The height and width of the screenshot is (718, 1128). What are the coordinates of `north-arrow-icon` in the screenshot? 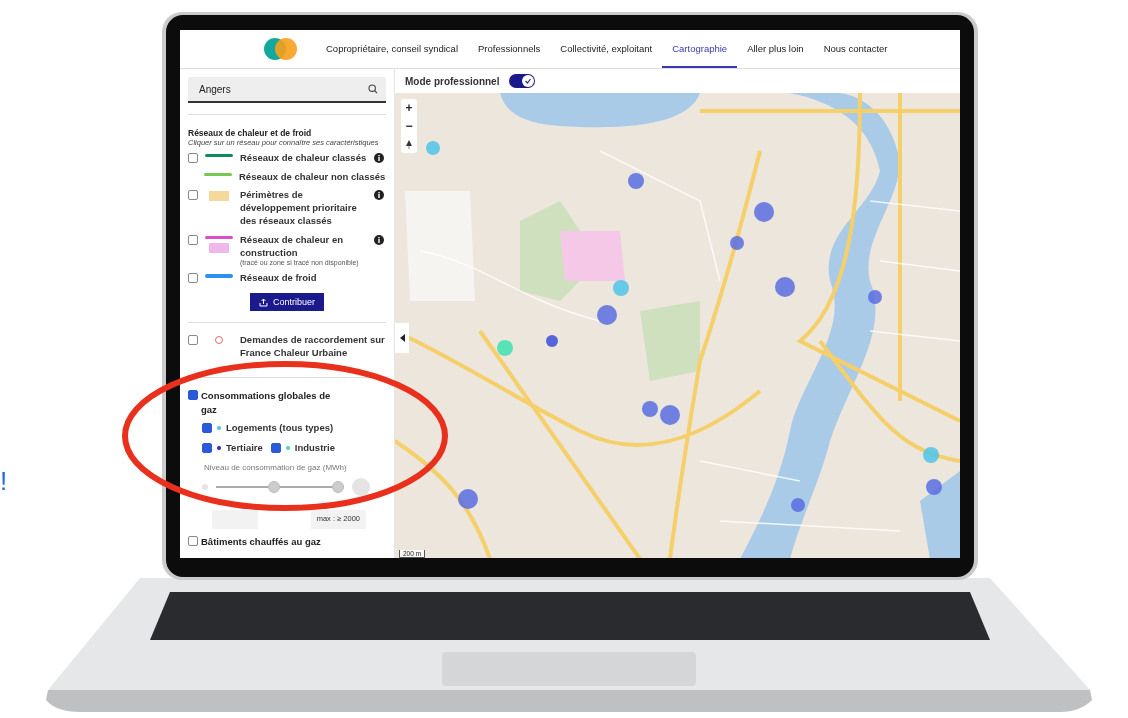 It's located at (409, 144).